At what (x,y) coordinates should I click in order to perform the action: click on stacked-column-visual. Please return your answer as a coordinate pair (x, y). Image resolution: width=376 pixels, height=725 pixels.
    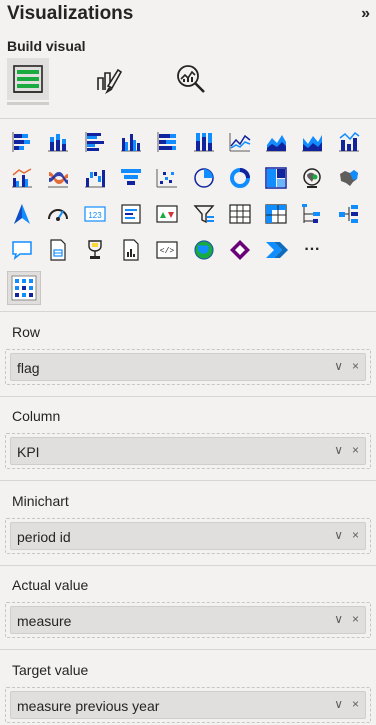
    Looking at the image, I should click on (58, 142).